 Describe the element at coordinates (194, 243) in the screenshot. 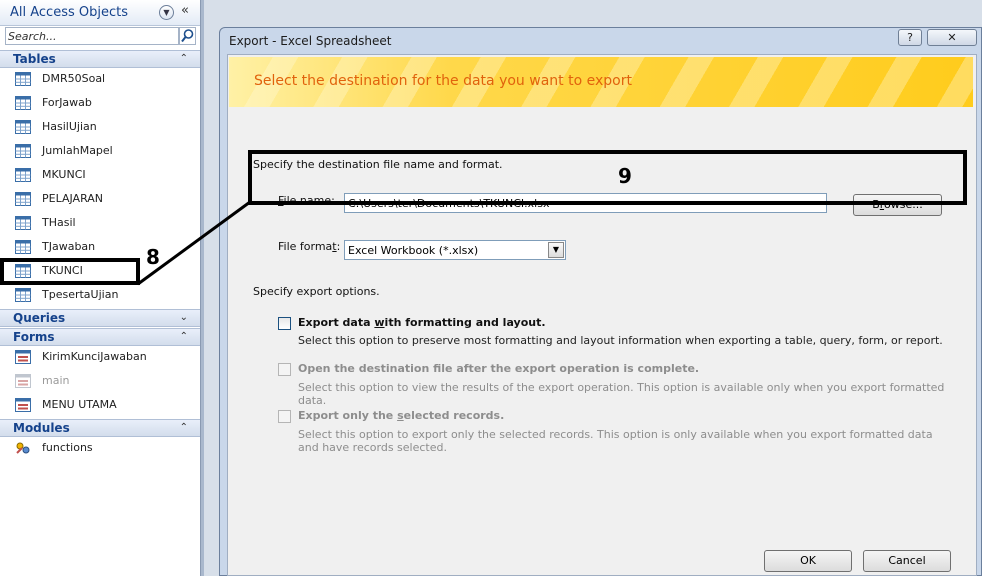

I see `callout-connector-line` at that location.